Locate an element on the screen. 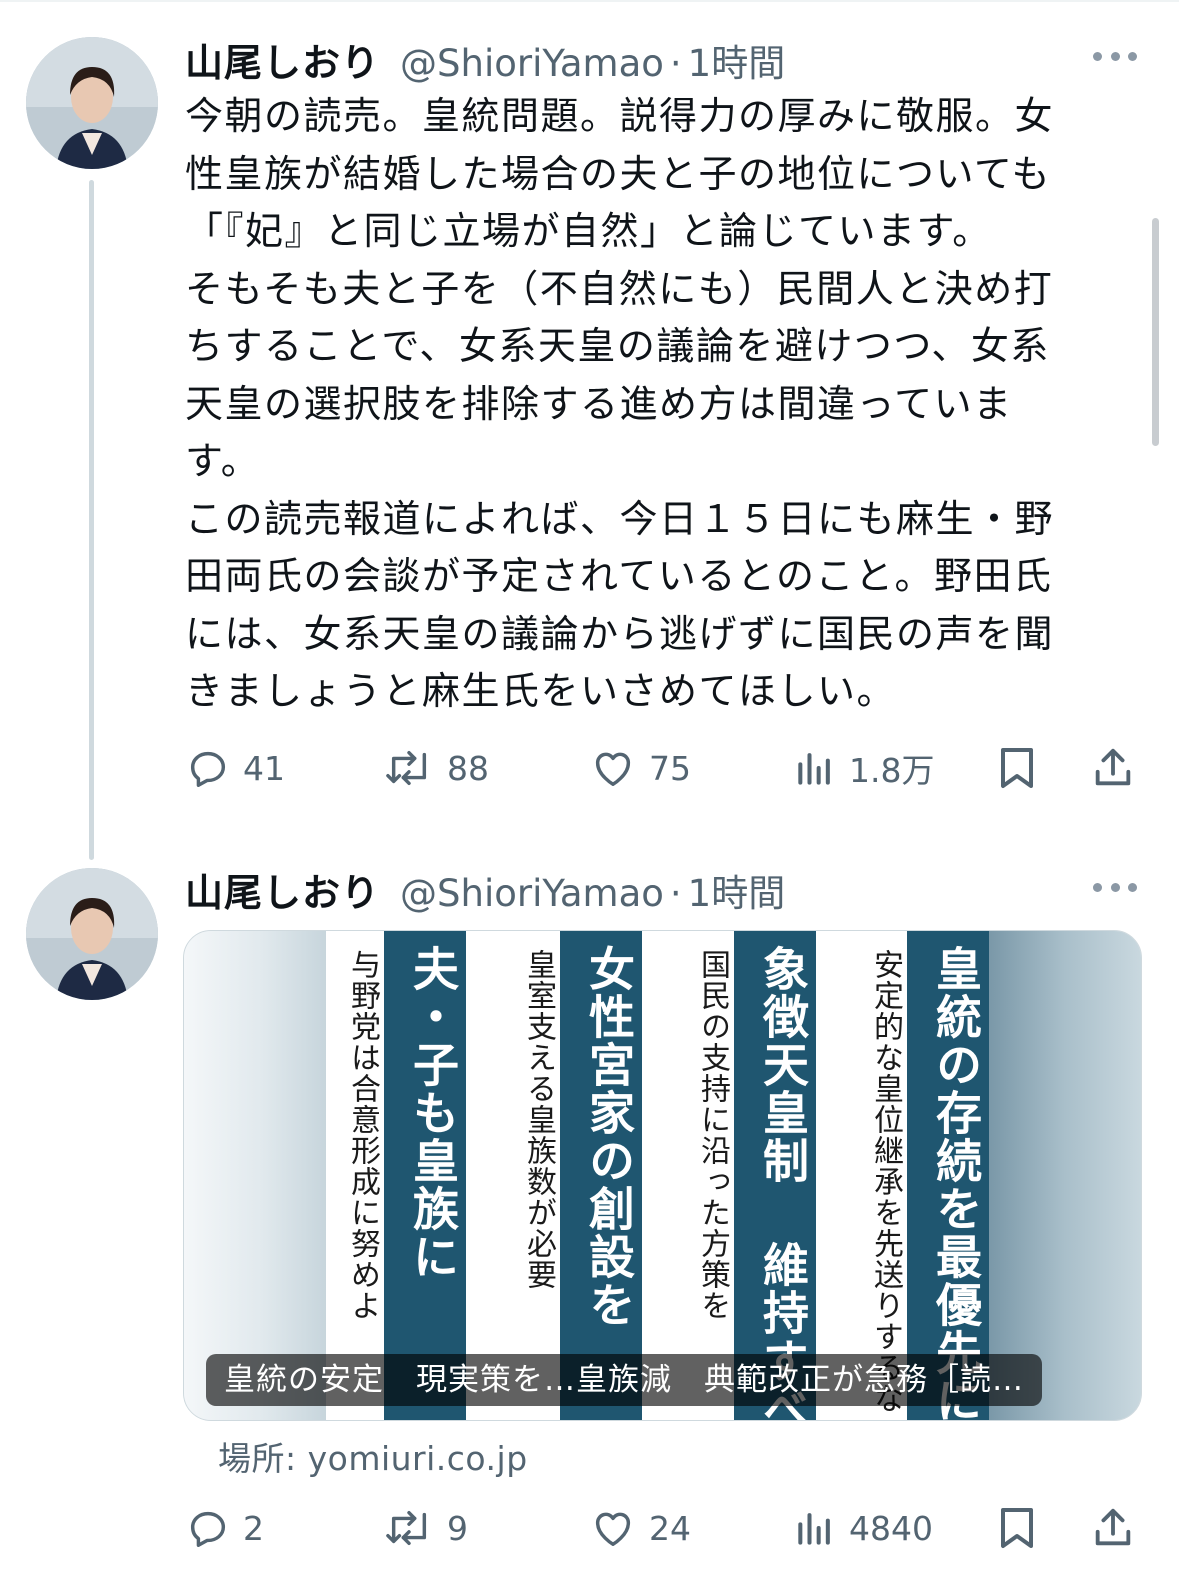  retweet-button: 9 is located at coordinates (425, 1528).